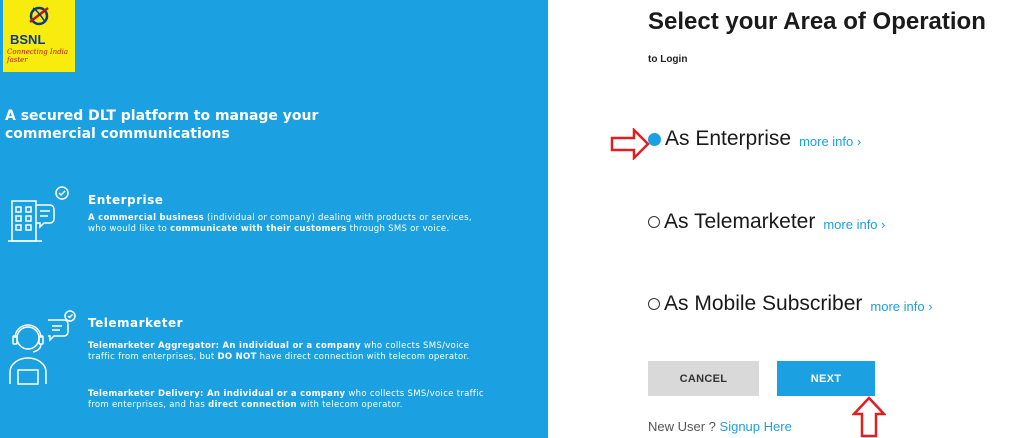 The height and width of the screenshot is (438, 1024). What do you see at coordinates (817, 21) in the screenshot?
I see `page-title: Select your Area of Operation` at bounding box center [817, 21].